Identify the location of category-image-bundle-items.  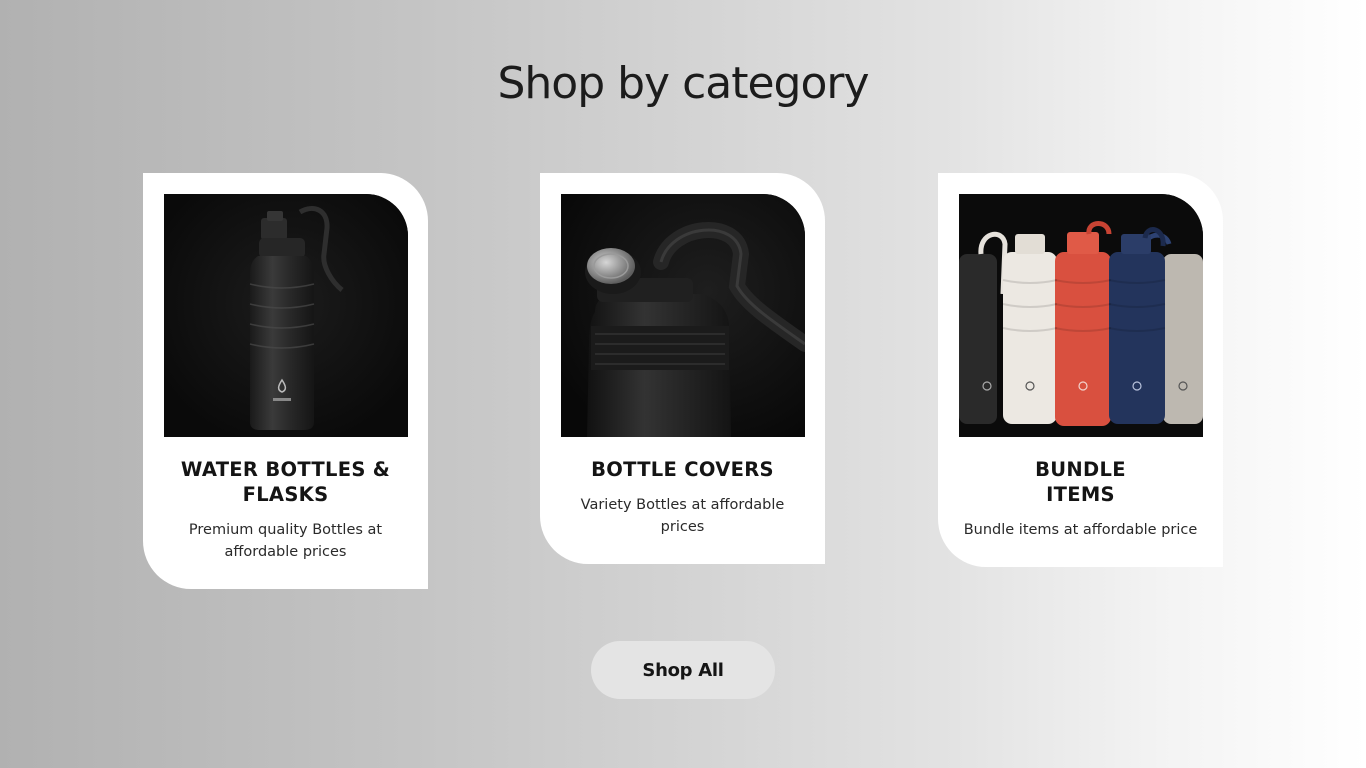
(1080, 315).